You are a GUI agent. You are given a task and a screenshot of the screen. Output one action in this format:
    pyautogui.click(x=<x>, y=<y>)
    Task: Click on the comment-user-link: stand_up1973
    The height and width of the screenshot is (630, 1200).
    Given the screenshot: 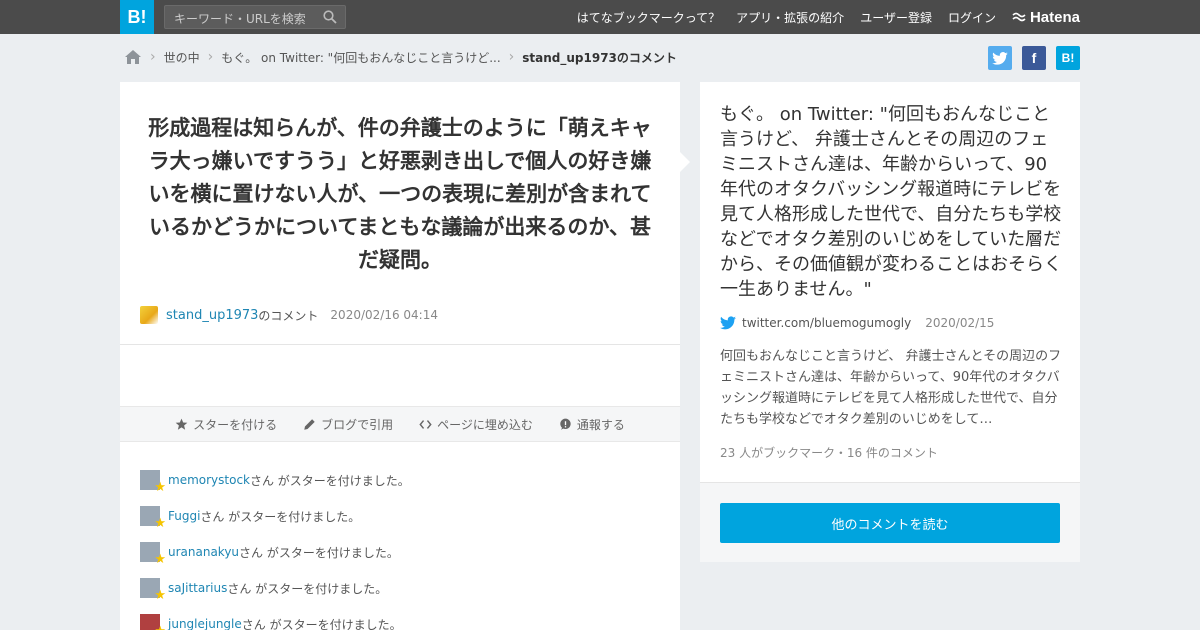 What is the action you would take?
    pyautogui.click(x=212, y=315)
    